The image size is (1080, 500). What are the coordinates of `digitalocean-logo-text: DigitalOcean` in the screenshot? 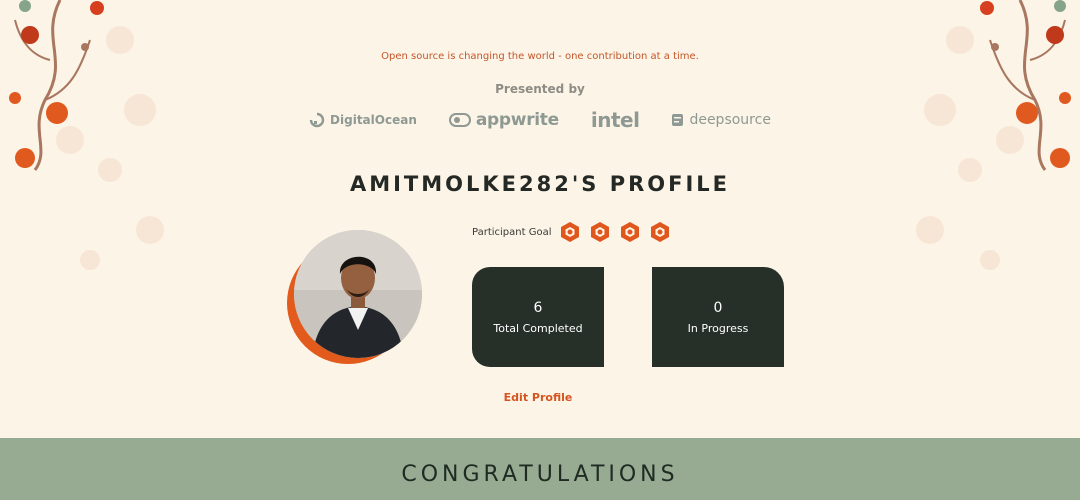 It's located at (373, 120).